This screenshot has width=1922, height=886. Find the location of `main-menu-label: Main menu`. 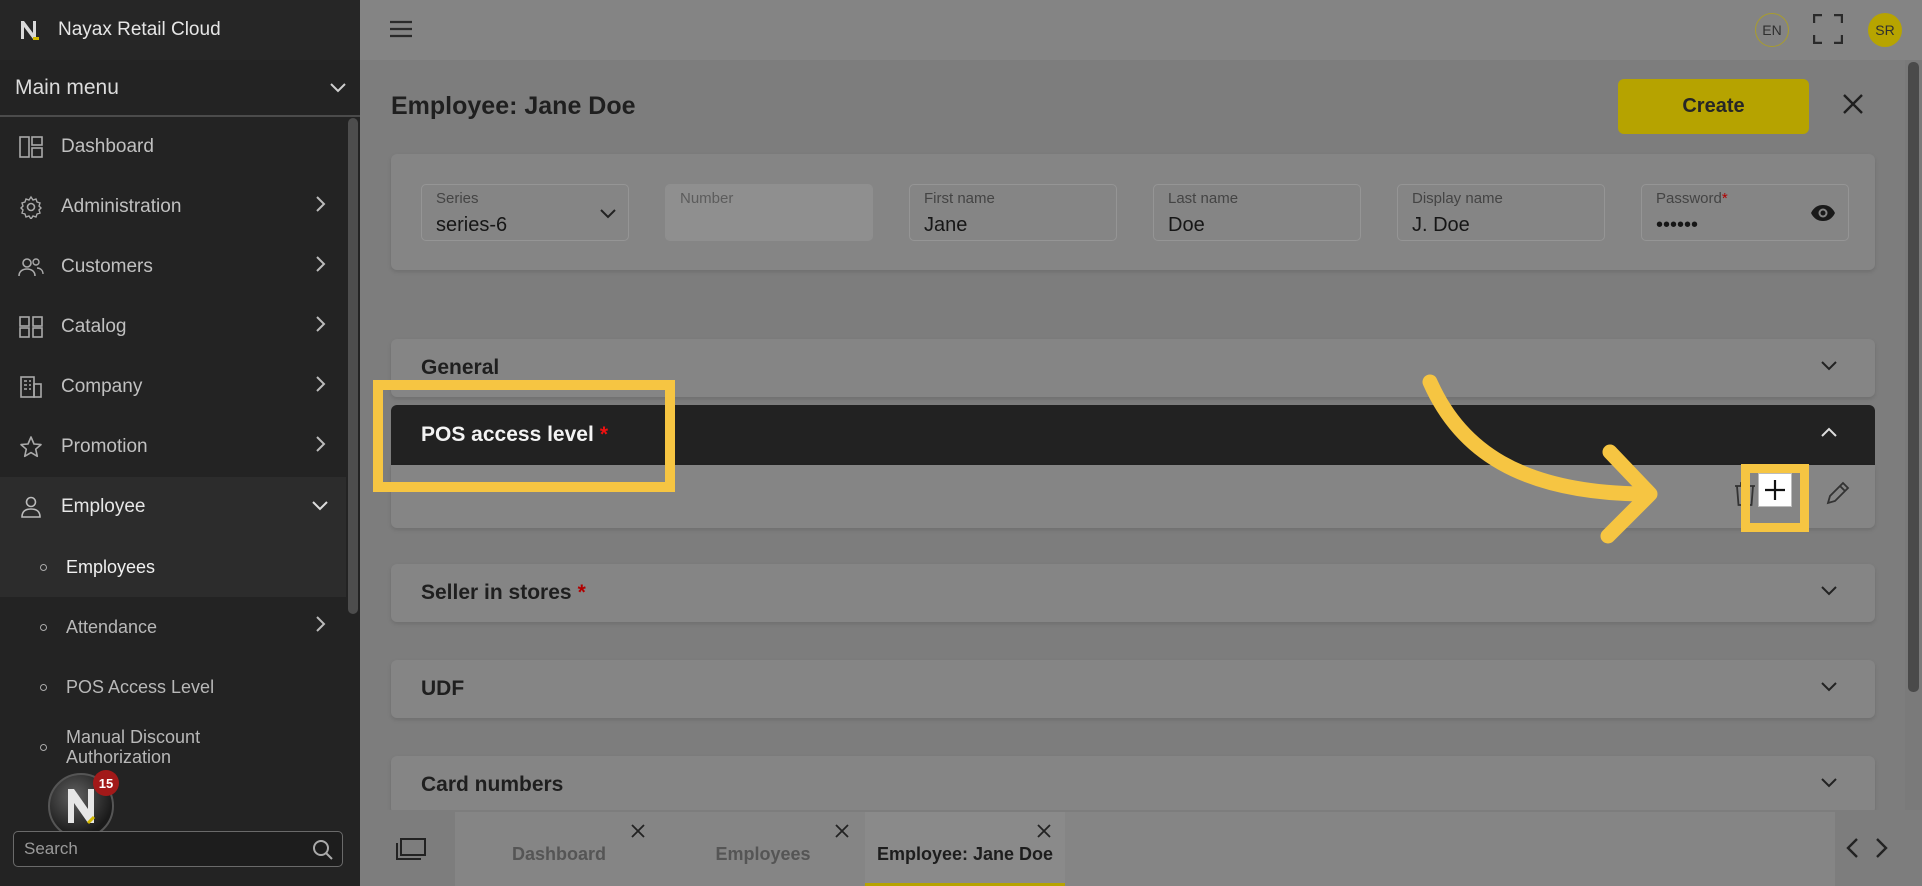

main-menu-label: Main menu is located at coordinates (67, 87).